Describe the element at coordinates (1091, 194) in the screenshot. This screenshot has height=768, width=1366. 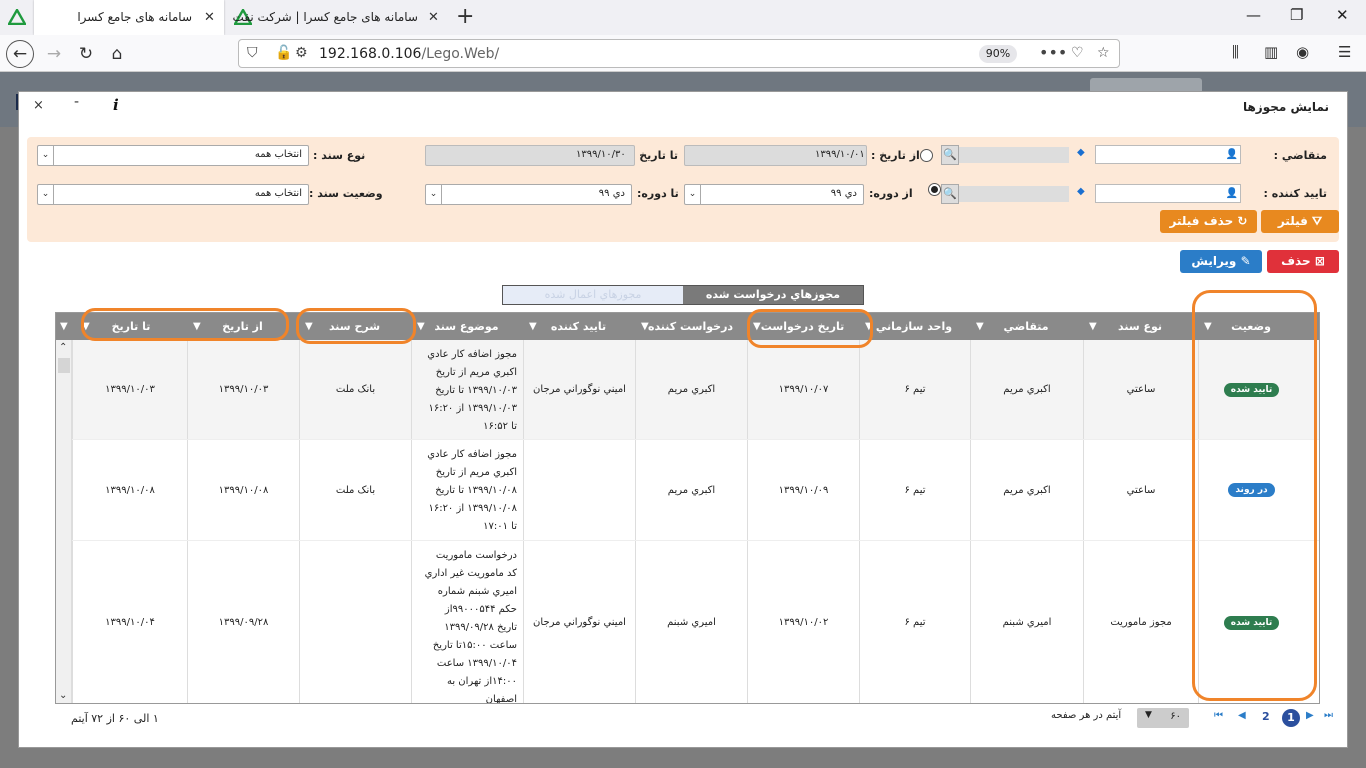
I see `approver-lookup: 🔍 ◆ 👤` at that location.